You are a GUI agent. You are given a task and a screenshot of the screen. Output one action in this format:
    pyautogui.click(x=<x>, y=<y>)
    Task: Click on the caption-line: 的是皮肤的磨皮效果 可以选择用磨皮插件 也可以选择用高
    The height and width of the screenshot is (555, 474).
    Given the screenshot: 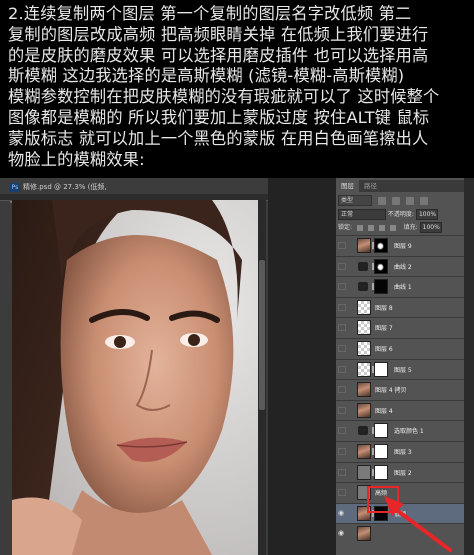 What is the action you would take?
    pyautogui.click(x=218, y=55)
    